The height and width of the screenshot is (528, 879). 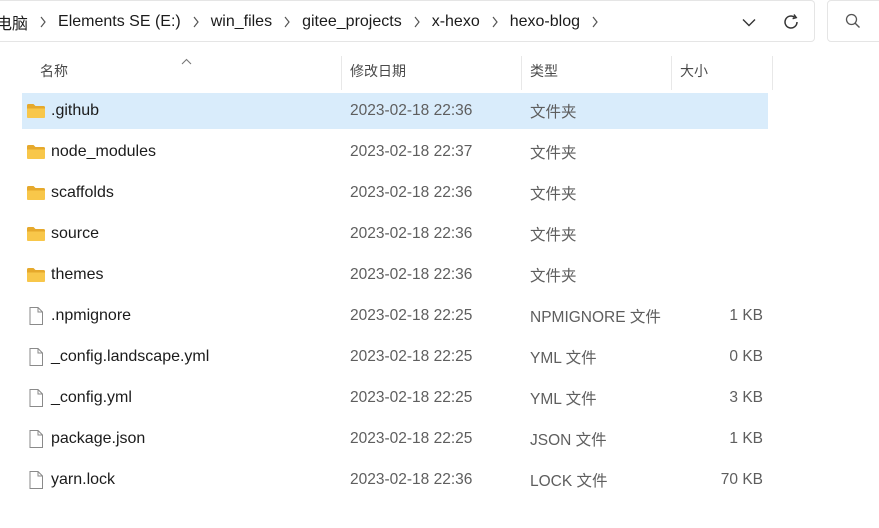 What do you see at coordinates (600, 71) in the screenshot?
I see `column-header-type: 类型` at bounding box center [600, 71].